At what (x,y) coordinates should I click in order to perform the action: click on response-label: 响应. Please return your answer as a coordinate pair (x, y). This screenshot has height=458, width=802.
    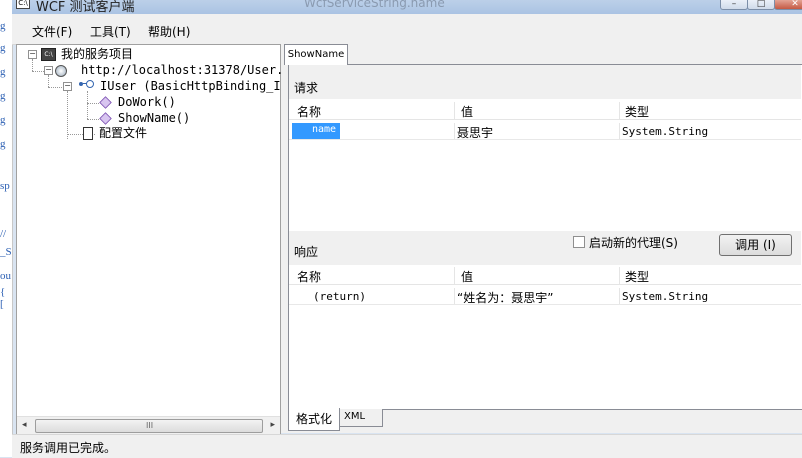
    Looking at the image, I should click on (306, 252).